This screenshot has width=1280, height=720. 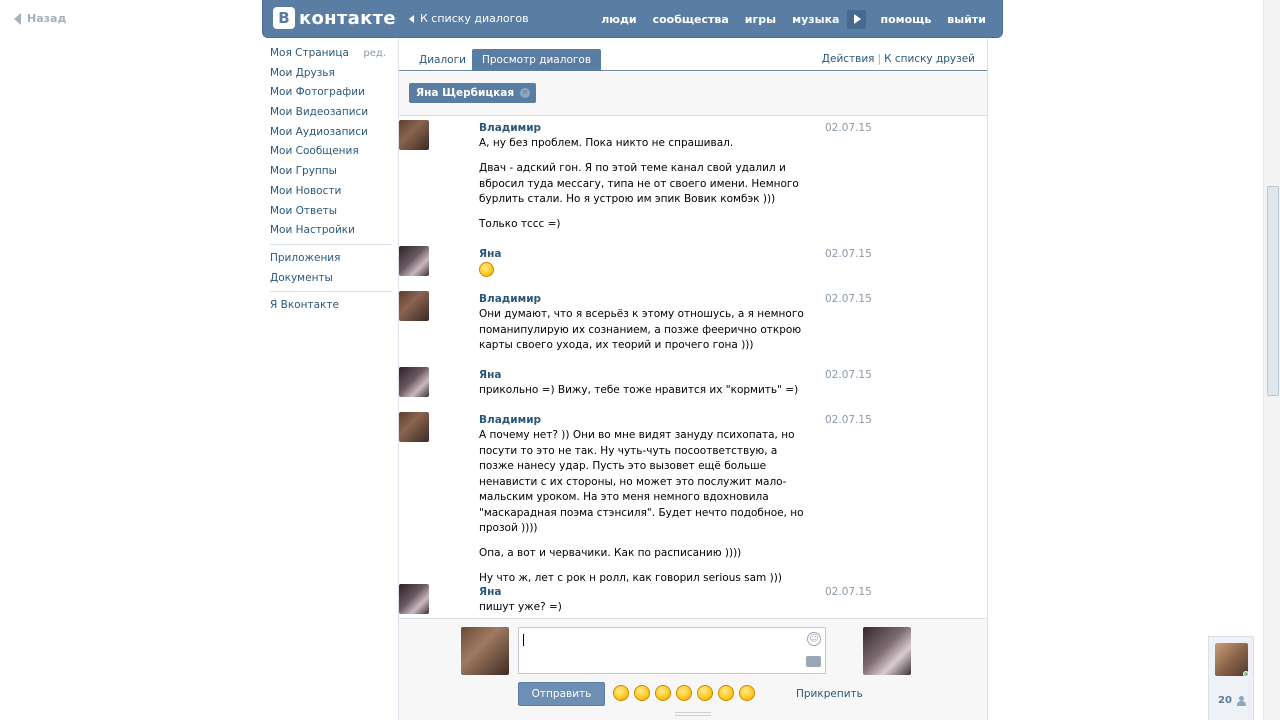 What do you see at coordinates (330, 306) in the screenshot?
I see `menu-about-vk: Я Вконтакте` at bounding box center [330, 306].